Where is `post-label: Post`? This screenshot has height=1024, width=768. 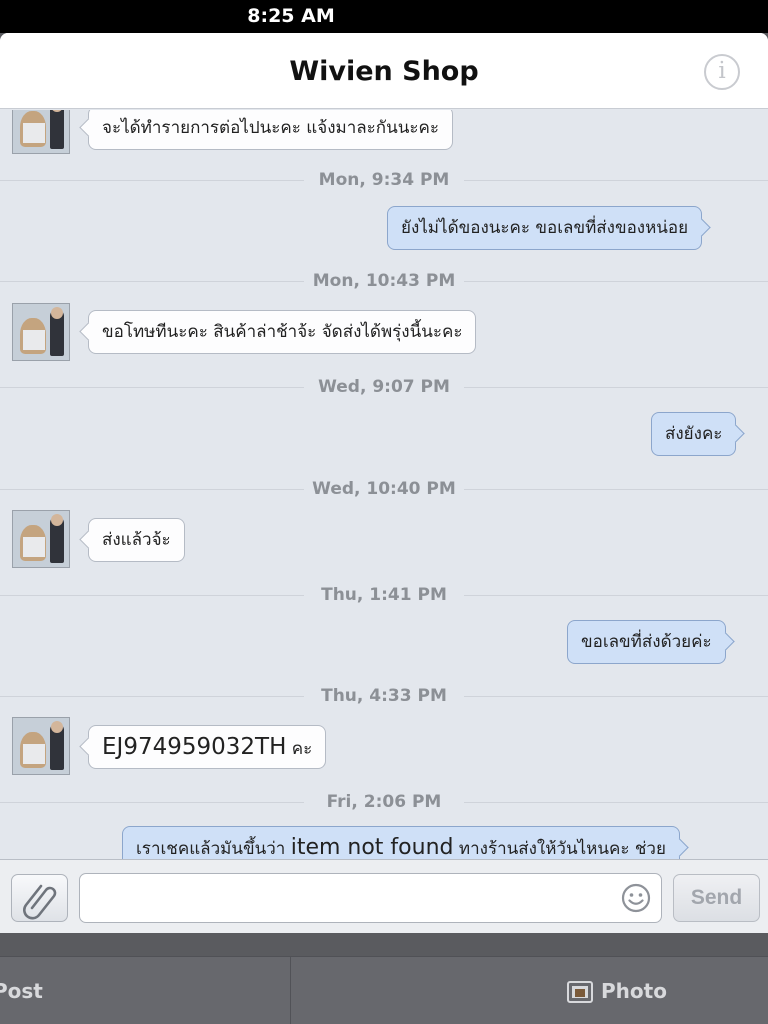
post-label: Post is located at coordinates (21, 991).